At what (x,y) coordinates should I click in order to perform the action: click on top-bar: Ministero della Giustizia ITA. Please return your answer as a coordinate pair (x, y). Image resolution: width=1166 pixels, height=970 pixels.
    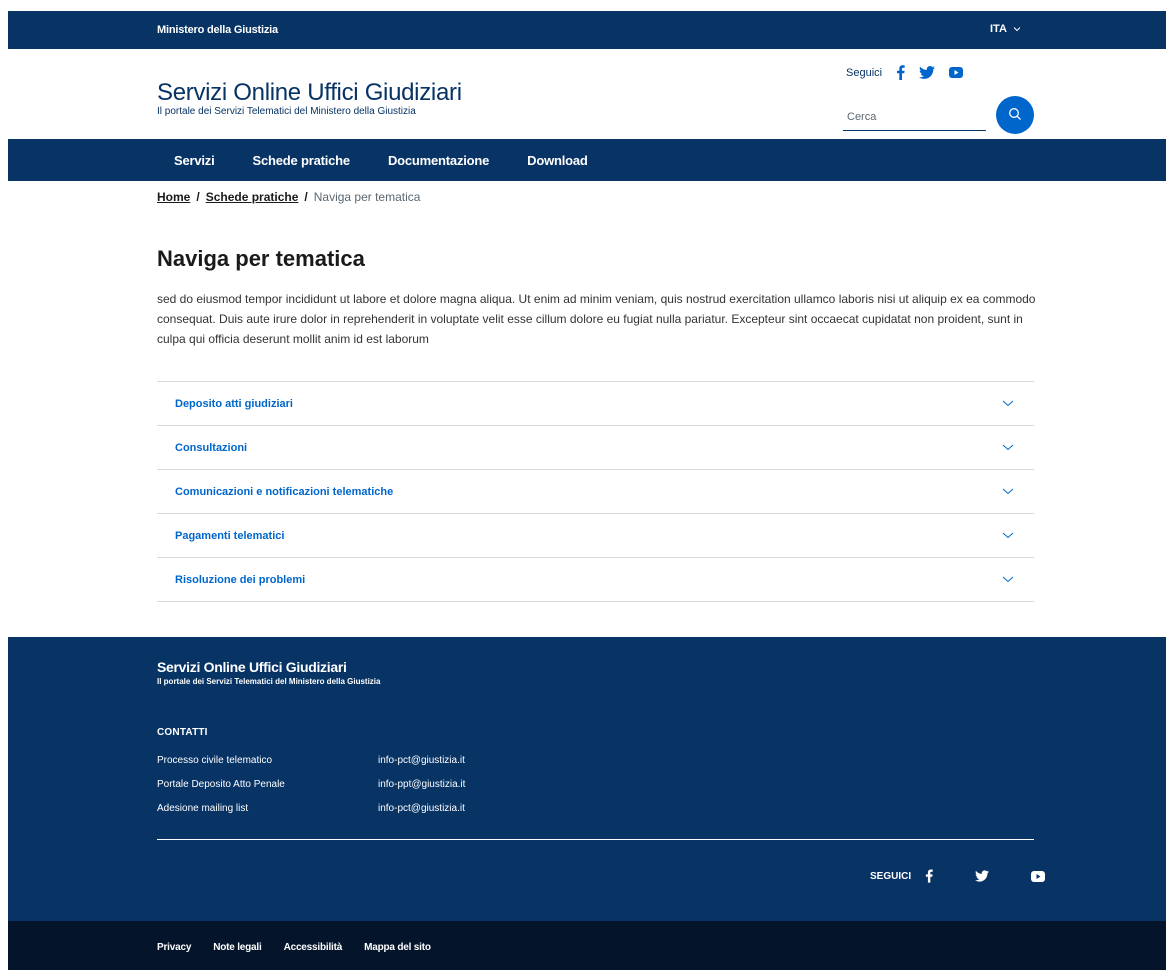
    Looking at the image, I should click on (587, 30).